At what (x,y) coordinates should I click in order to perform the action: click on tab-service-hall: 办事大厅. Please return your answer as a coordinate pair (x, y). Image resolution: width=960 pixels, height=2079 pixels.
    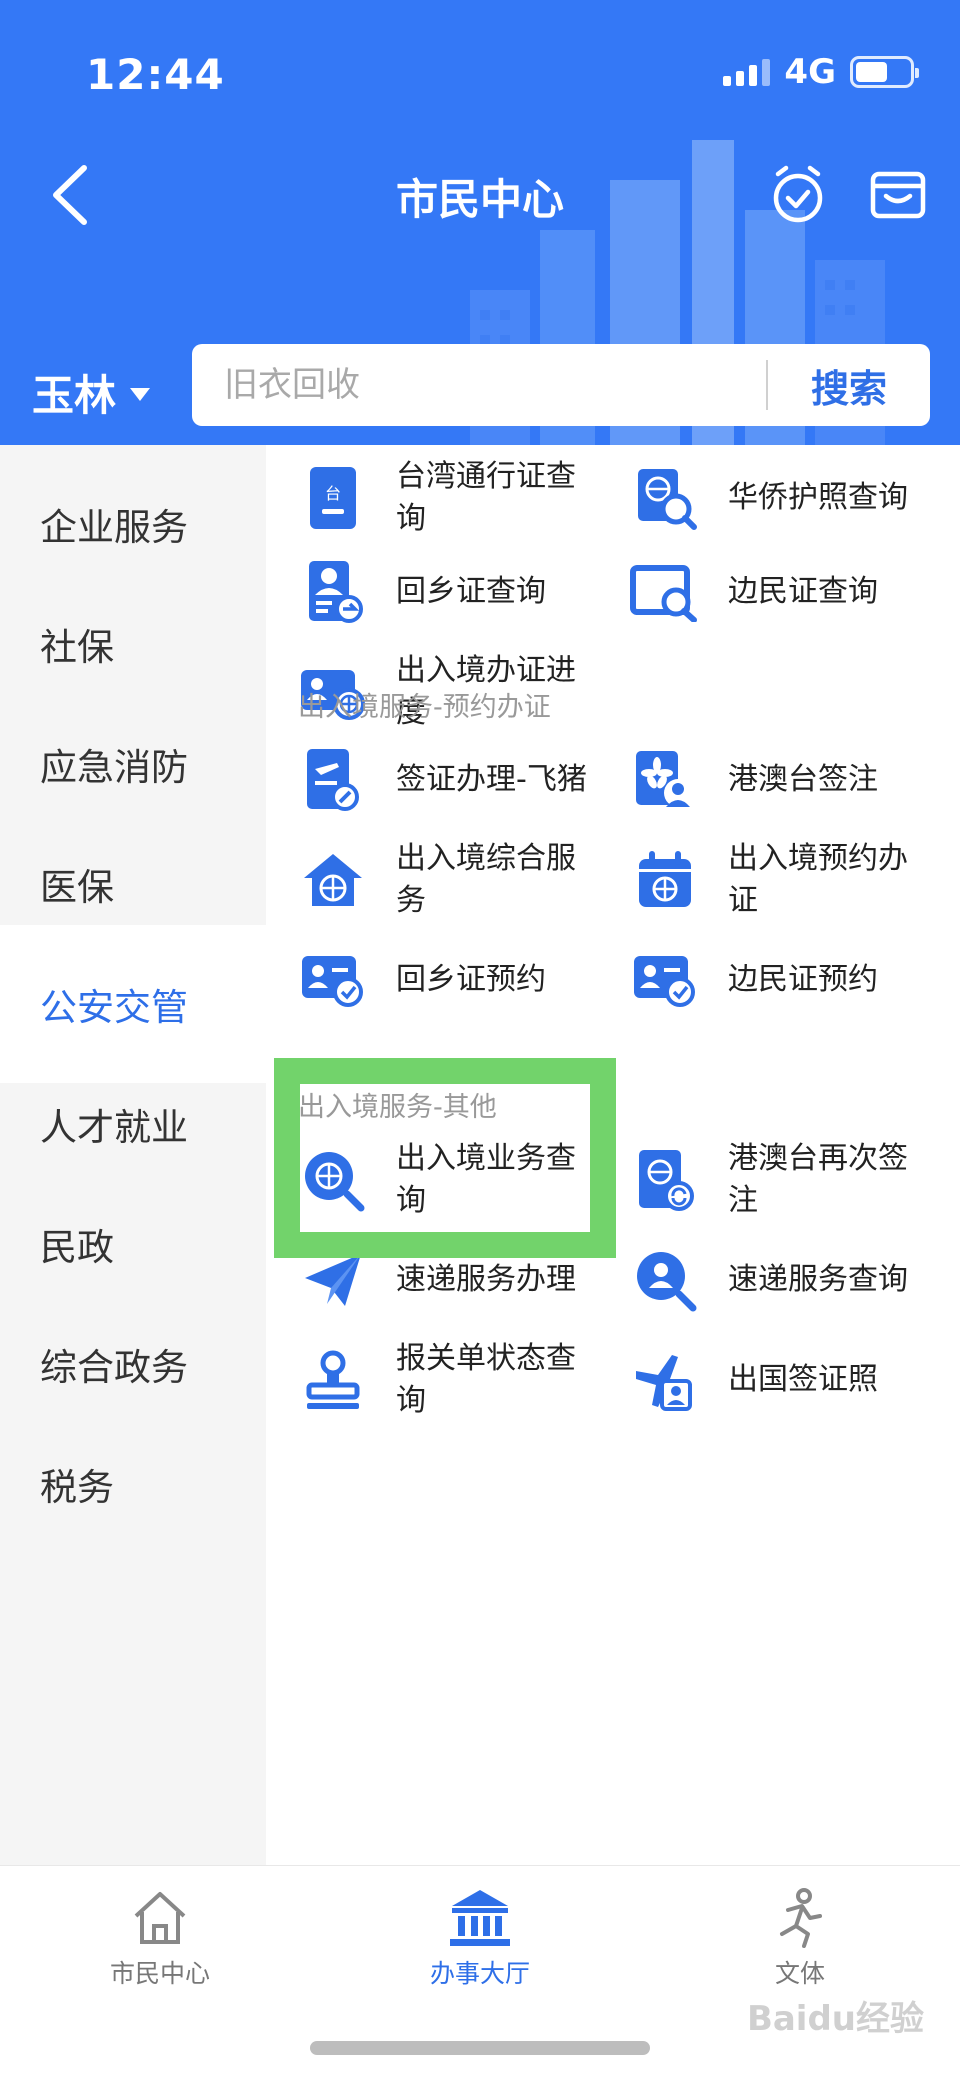
    Looking at the image, I should click on (480, 1939).